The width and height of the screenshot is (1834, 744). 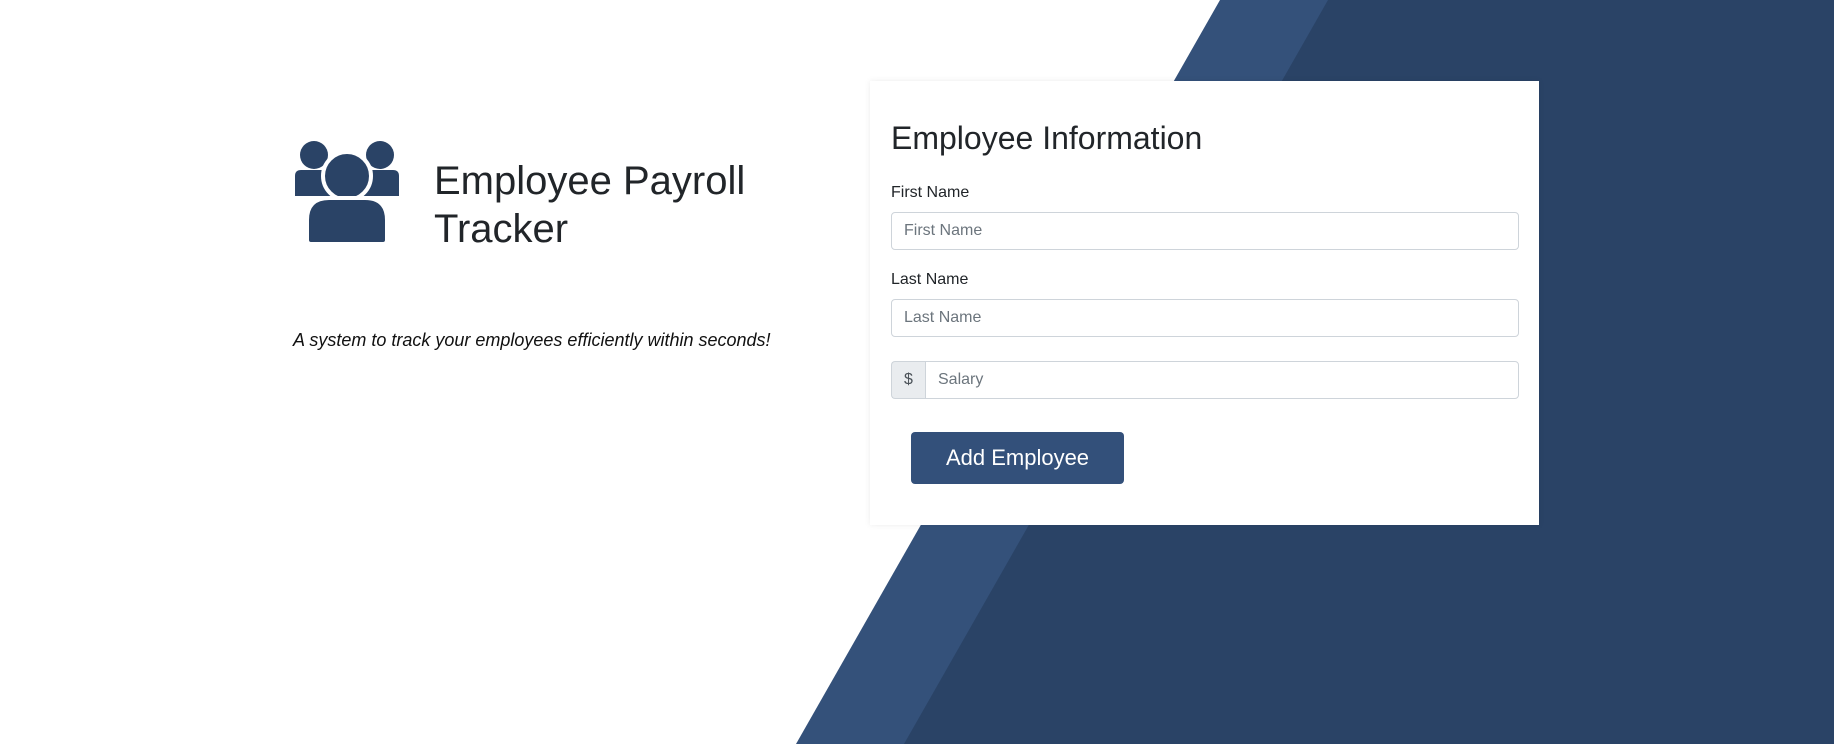 I want to click on salary-input, so click(x=1222, y=380).